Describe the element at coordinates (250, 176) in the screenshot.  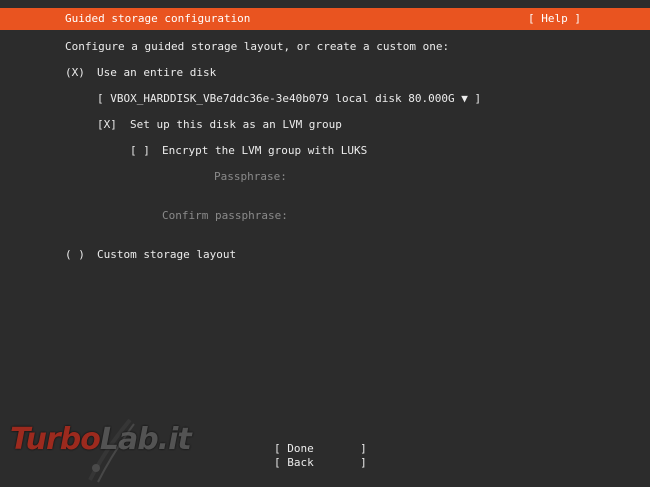
I see `passphrase-label: Passphrase:` at that location.